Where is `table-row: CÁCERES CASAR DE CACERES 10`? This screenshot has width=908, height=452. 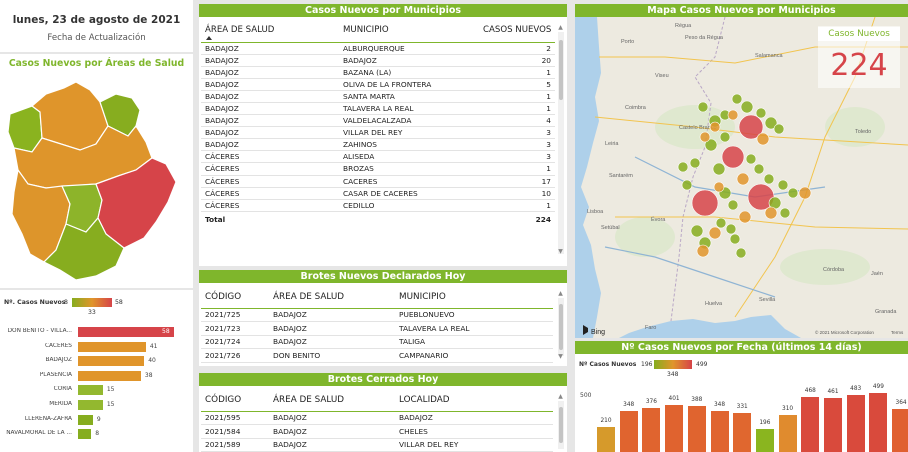 table-row: CÁCERES CASAR DE CACERES 10 is located at coordinates (378, 193).